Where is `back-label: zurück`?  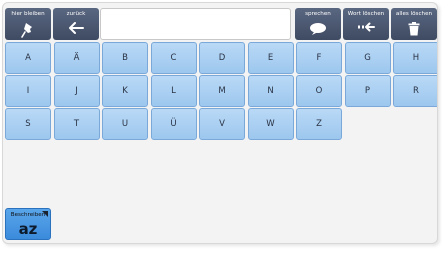
back-label: zurück is located at coordinates (76, 14).